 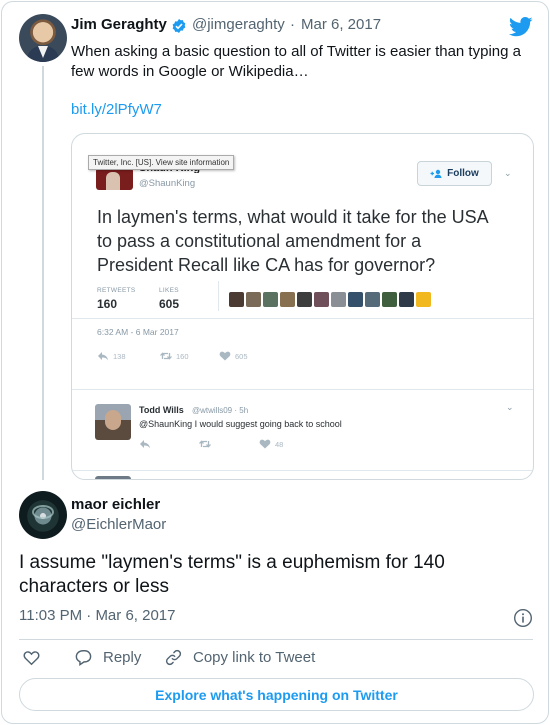 I want to click on follow-label: Follow, so click(x=463, y=173).